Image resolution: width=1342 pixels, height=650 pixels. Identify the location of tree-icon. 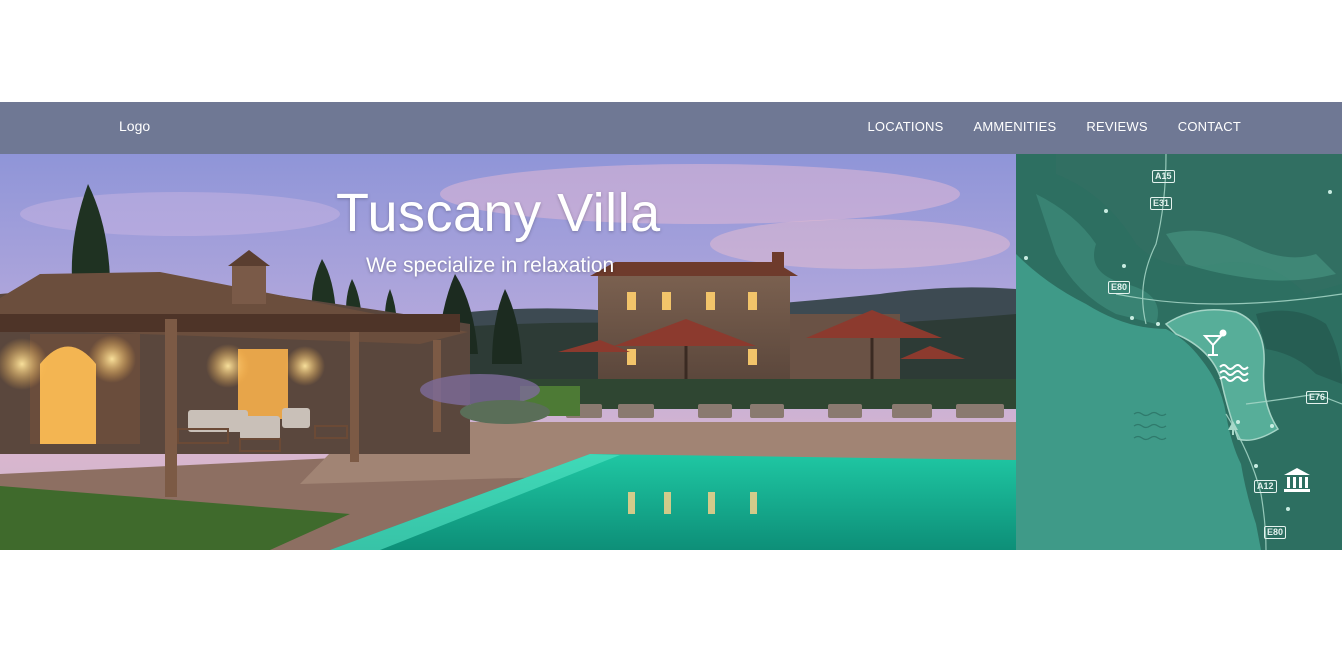
(1233, 428).